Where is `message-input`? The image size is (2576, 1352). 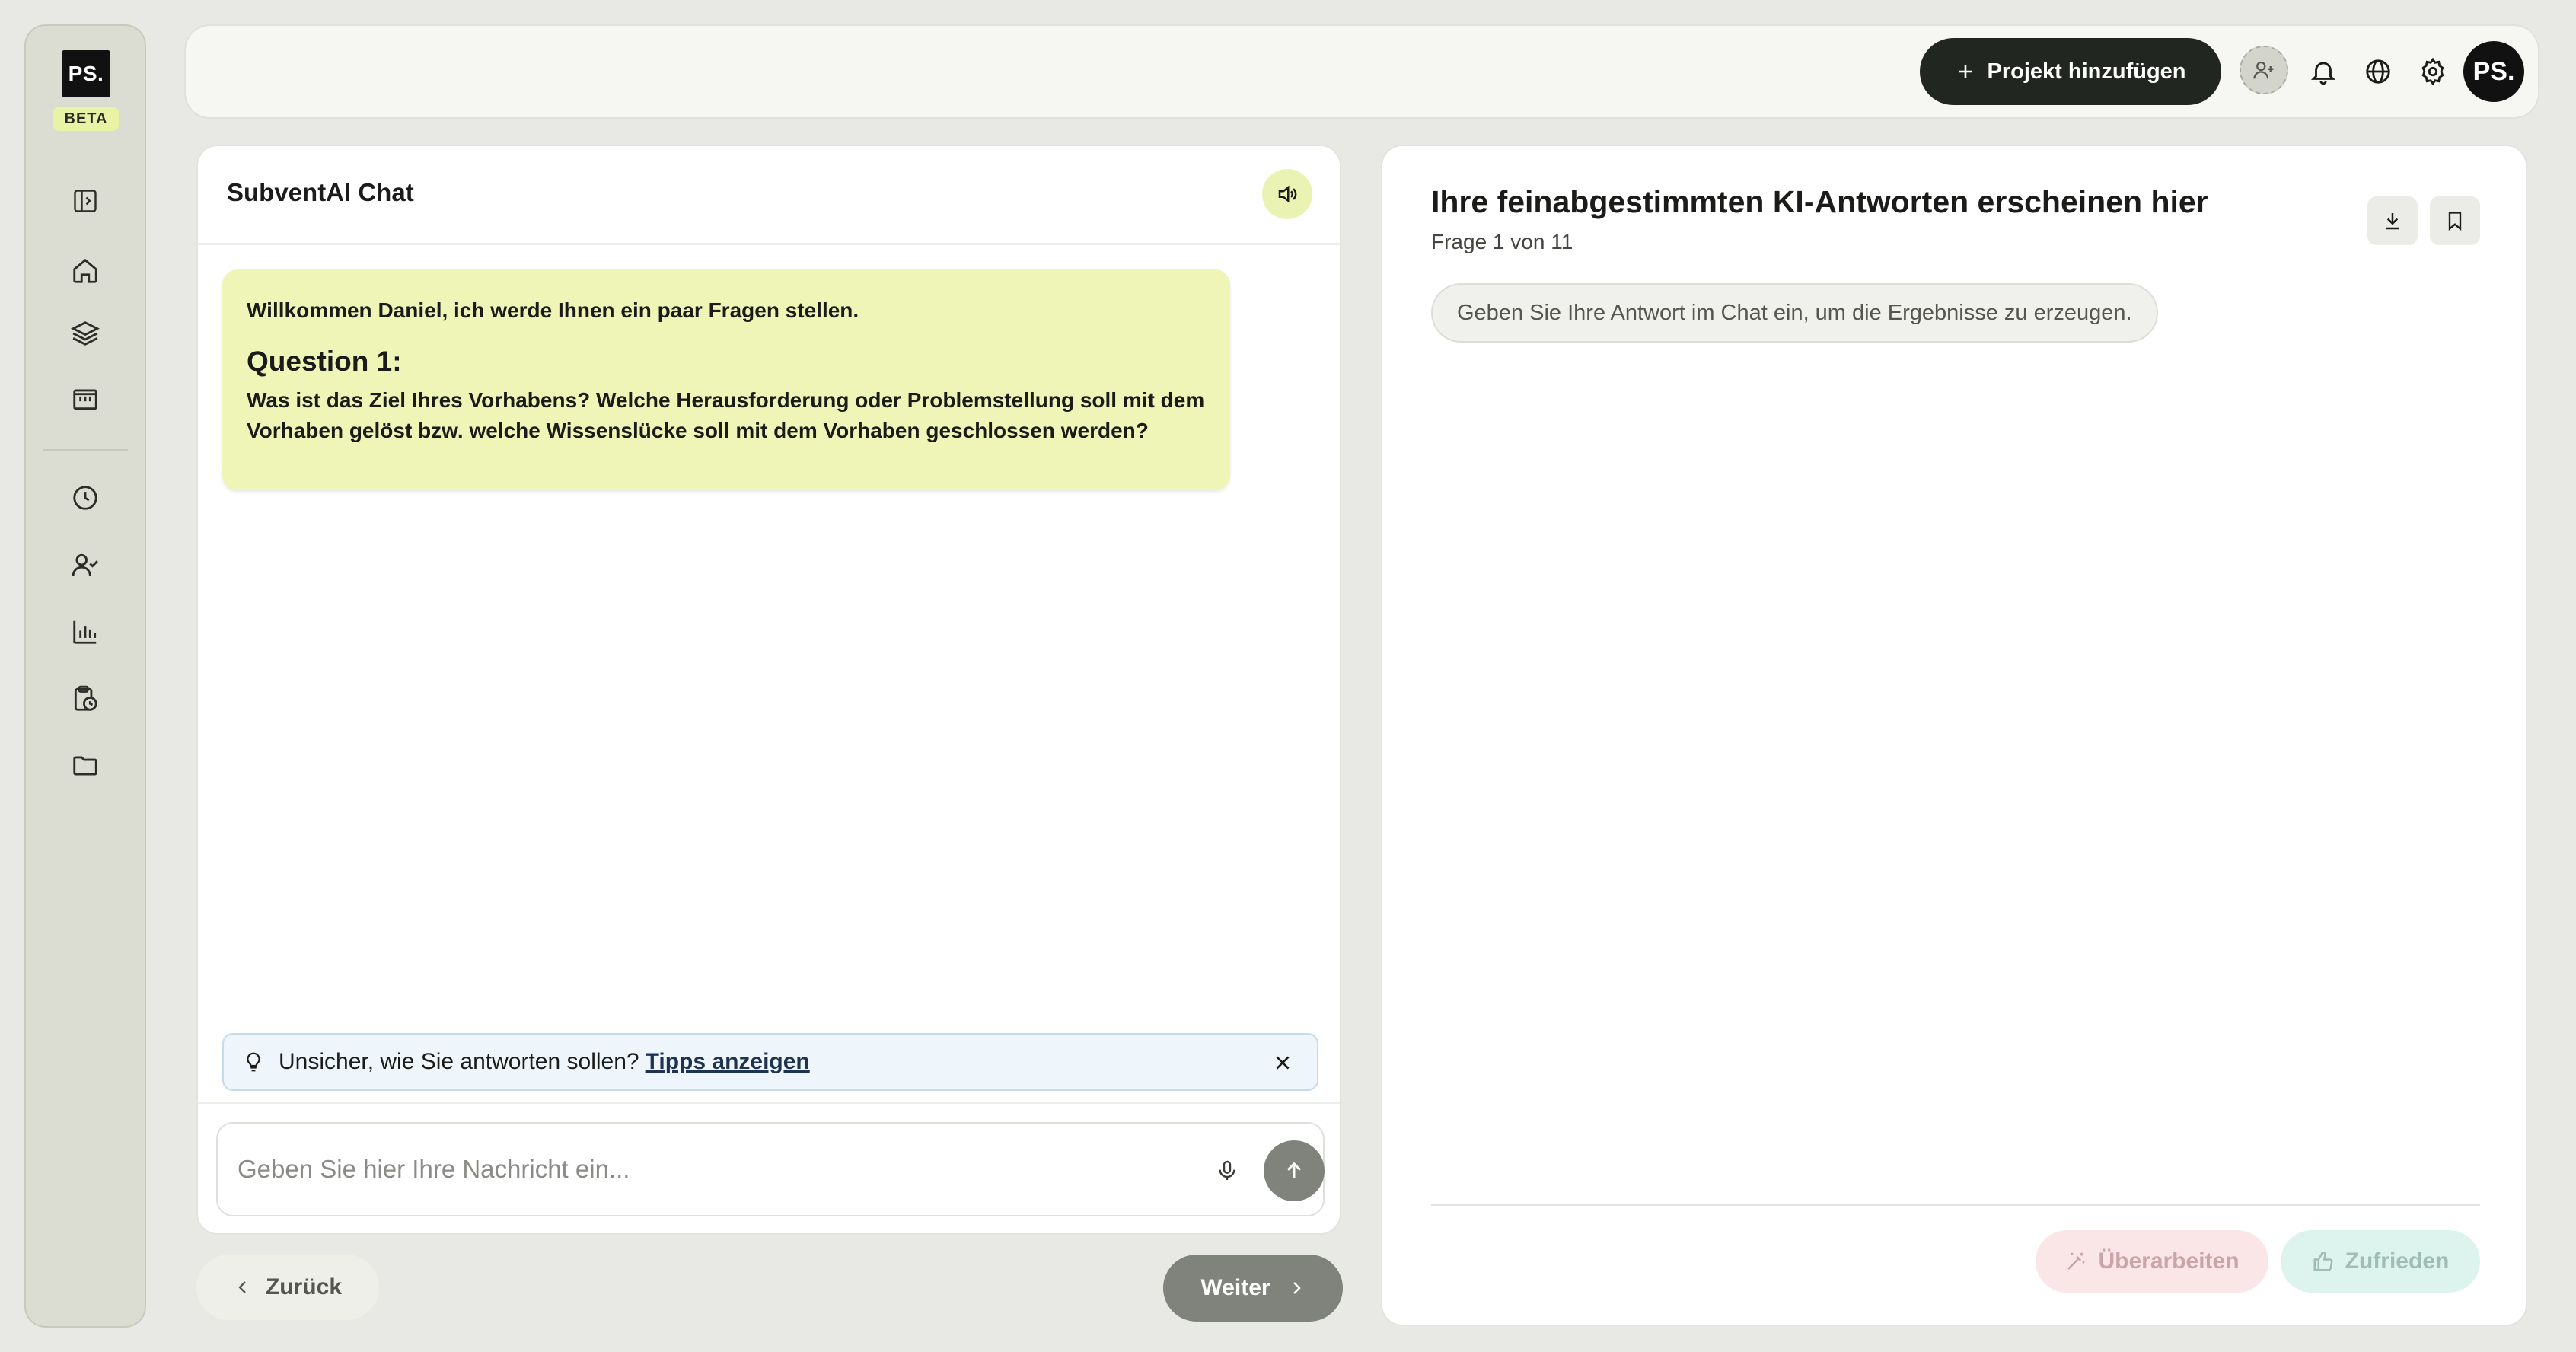 message-input is located at coordinates (694, 1169).